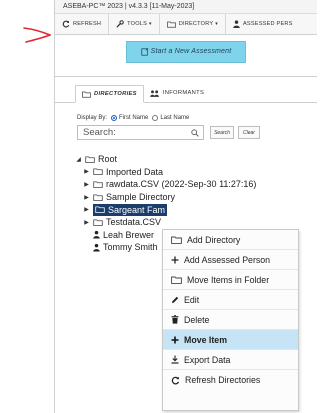  Describe the element at coordinates (214, 239) in the screenshot. I see `menu-item-label: Add Directory` at that location.